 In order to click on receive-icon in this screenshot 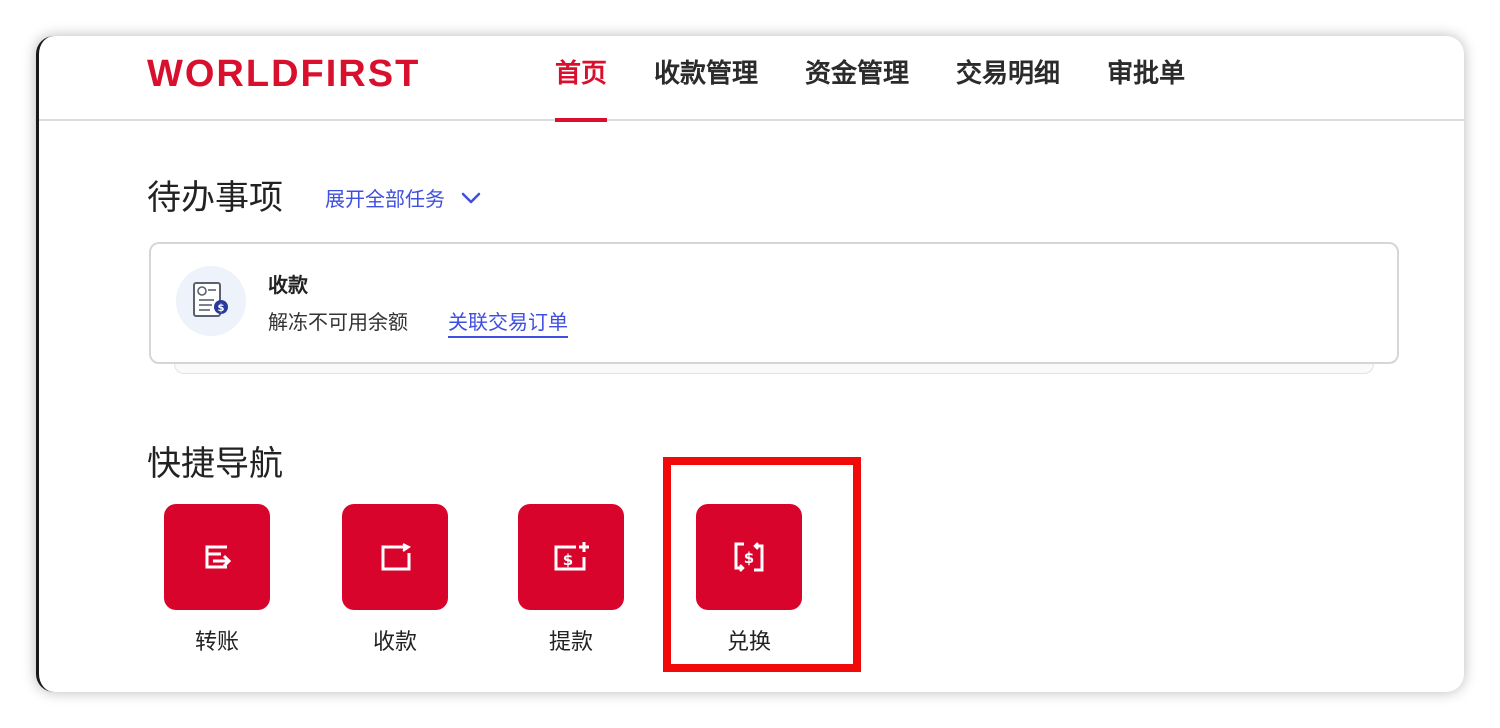, I will do `click(396, 557)`.